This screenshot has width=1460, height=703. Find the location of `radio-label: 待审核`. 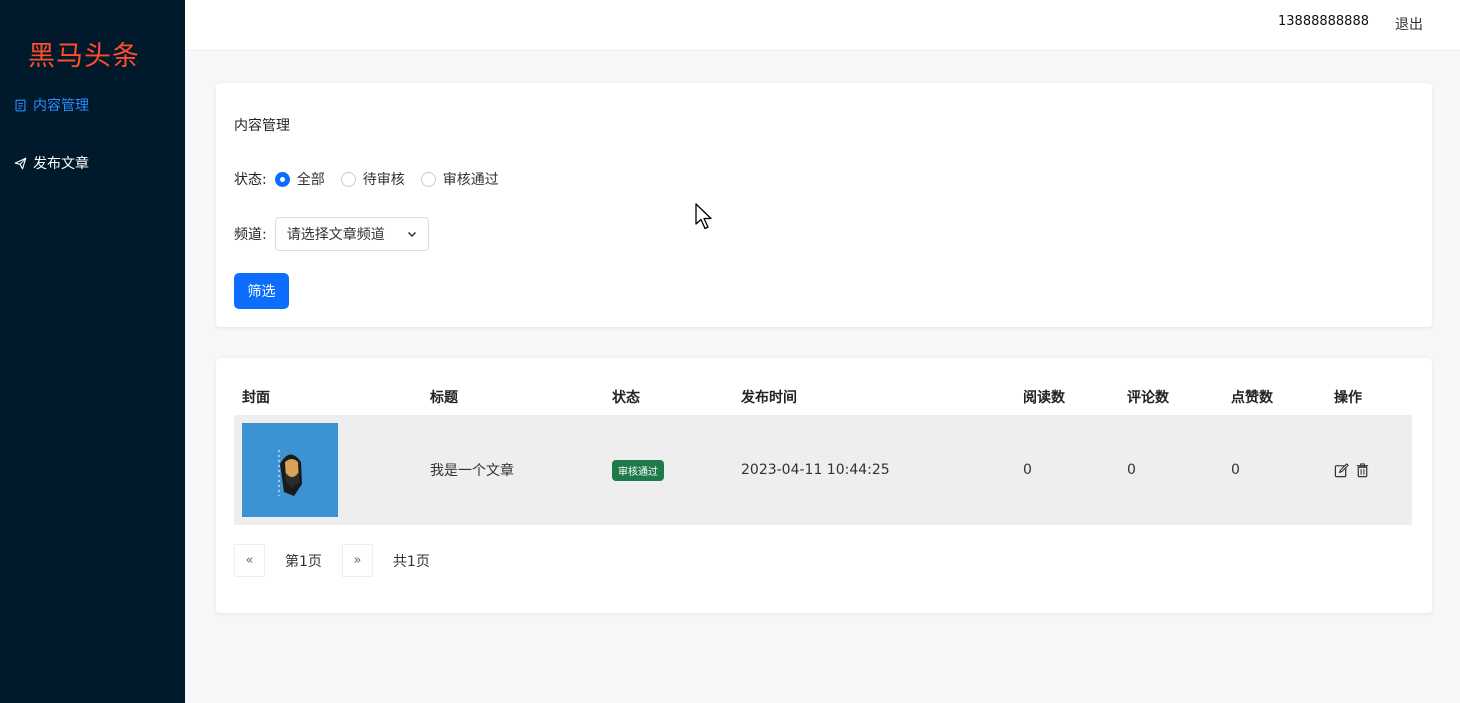

radio-label: 待审核 is located at coordinates (383, 180).